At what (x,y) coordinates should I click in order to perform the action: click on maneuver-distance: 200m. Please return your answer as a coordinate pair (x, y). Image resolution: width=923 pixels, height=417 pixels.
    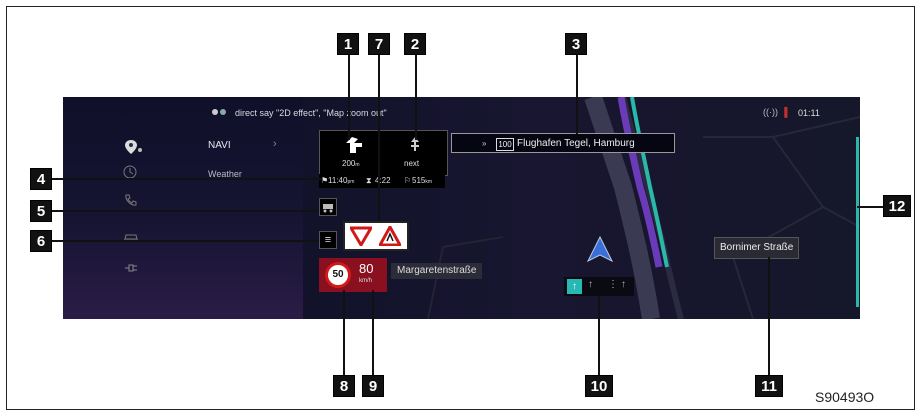
    Looking at the image, I should click on (351, 163).